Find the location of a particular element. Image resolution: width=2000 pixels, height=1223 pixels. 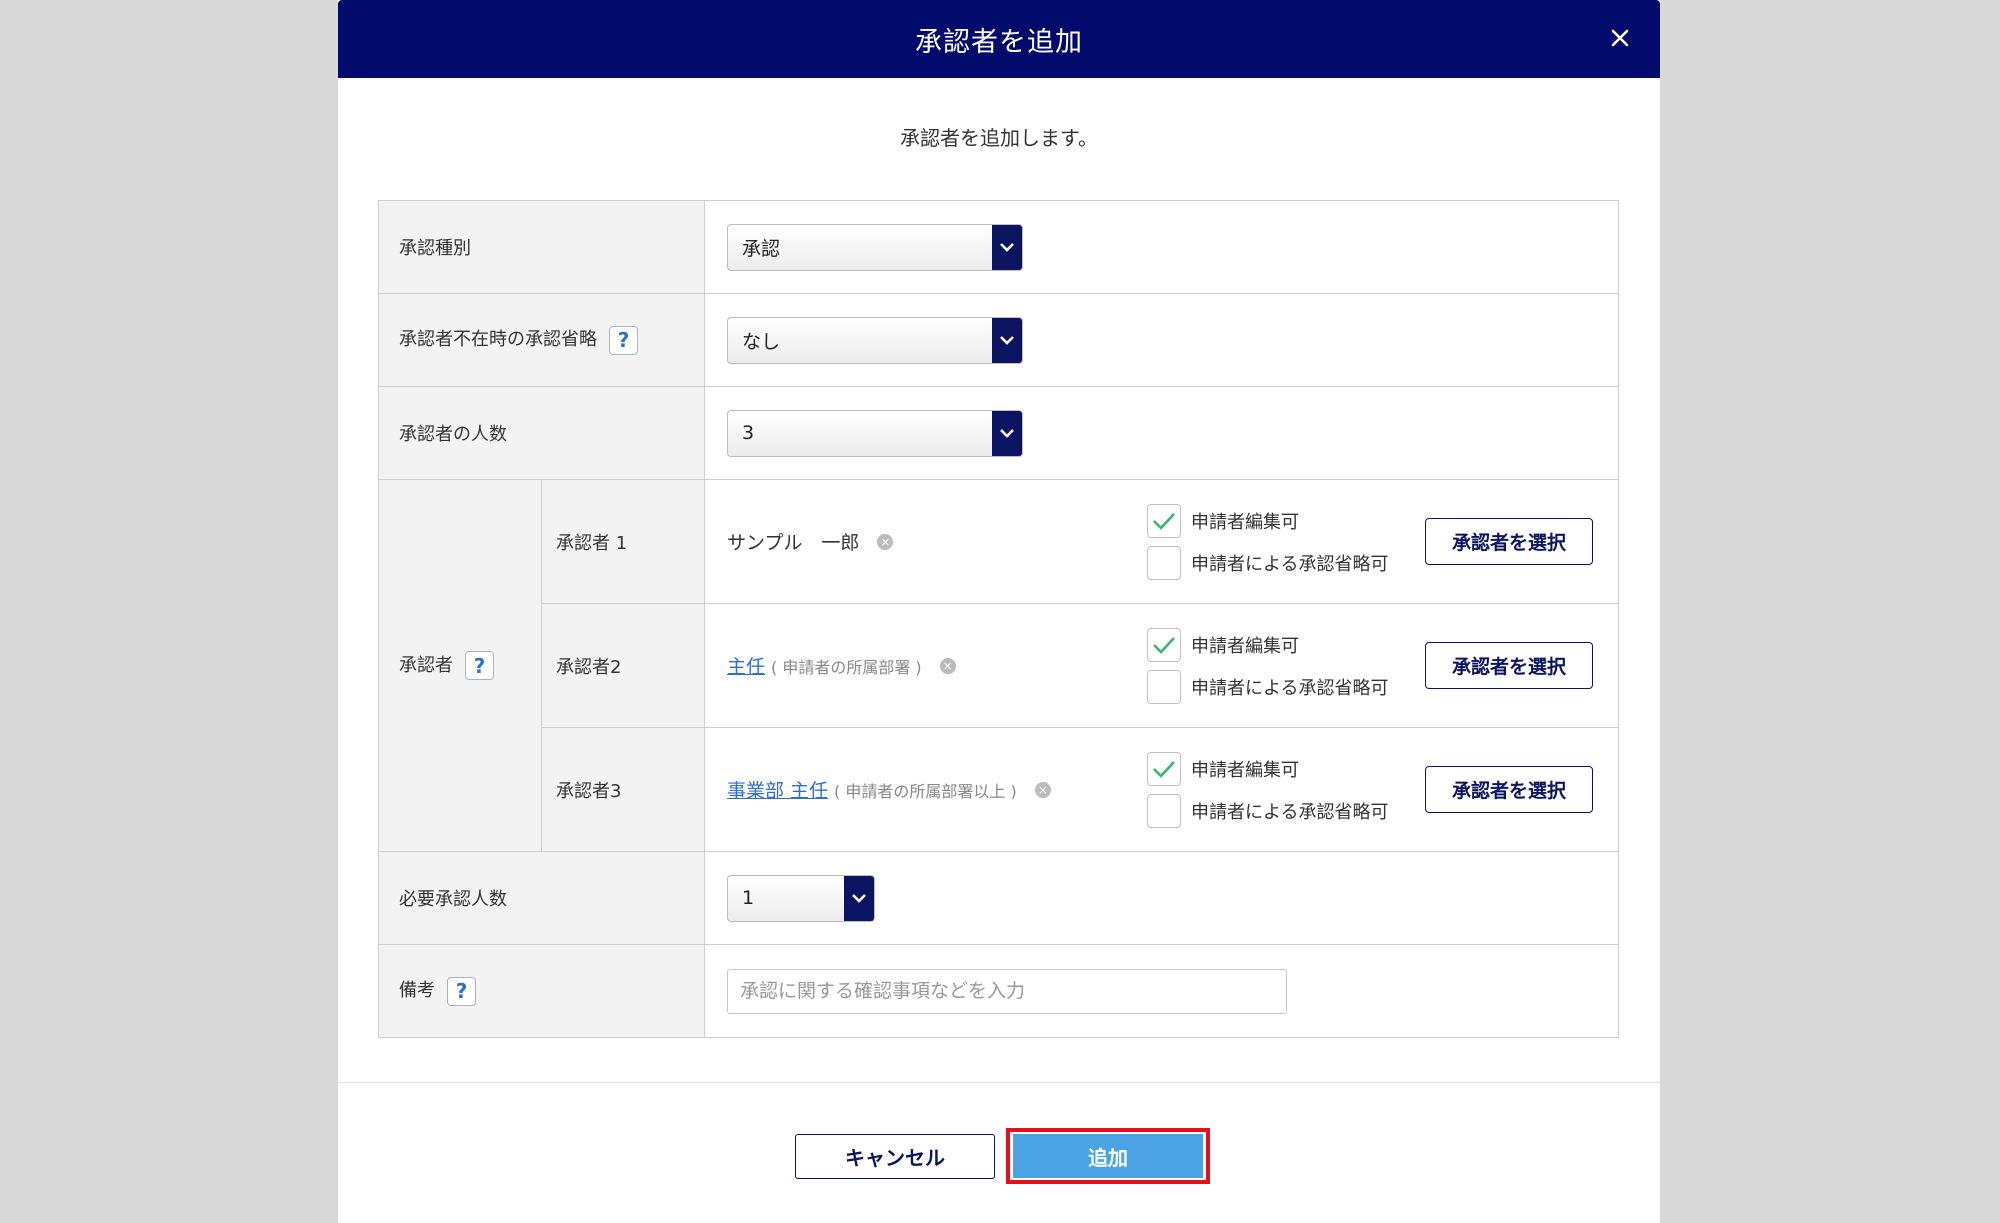

approver-2-editable-label: 申請者編集可 is located at coordinates (1245, 646).